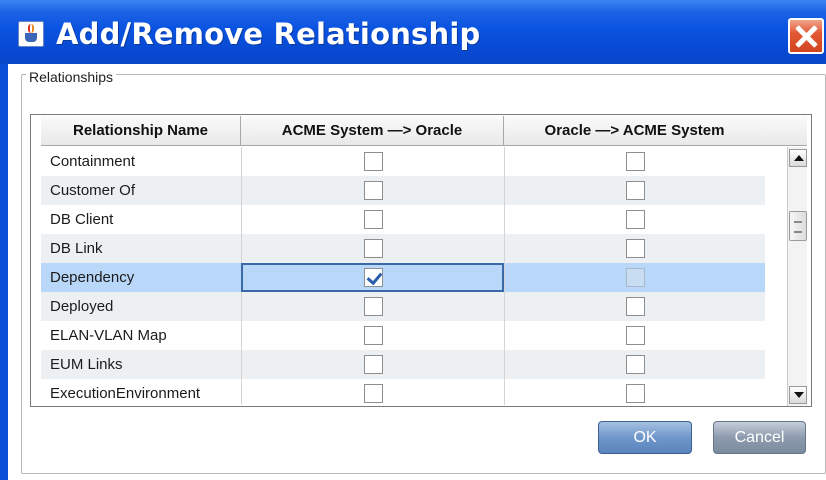 This screenshot has width=826, height=480. I want to click on relationship-name-cell: Deployed, so click(82, 306).